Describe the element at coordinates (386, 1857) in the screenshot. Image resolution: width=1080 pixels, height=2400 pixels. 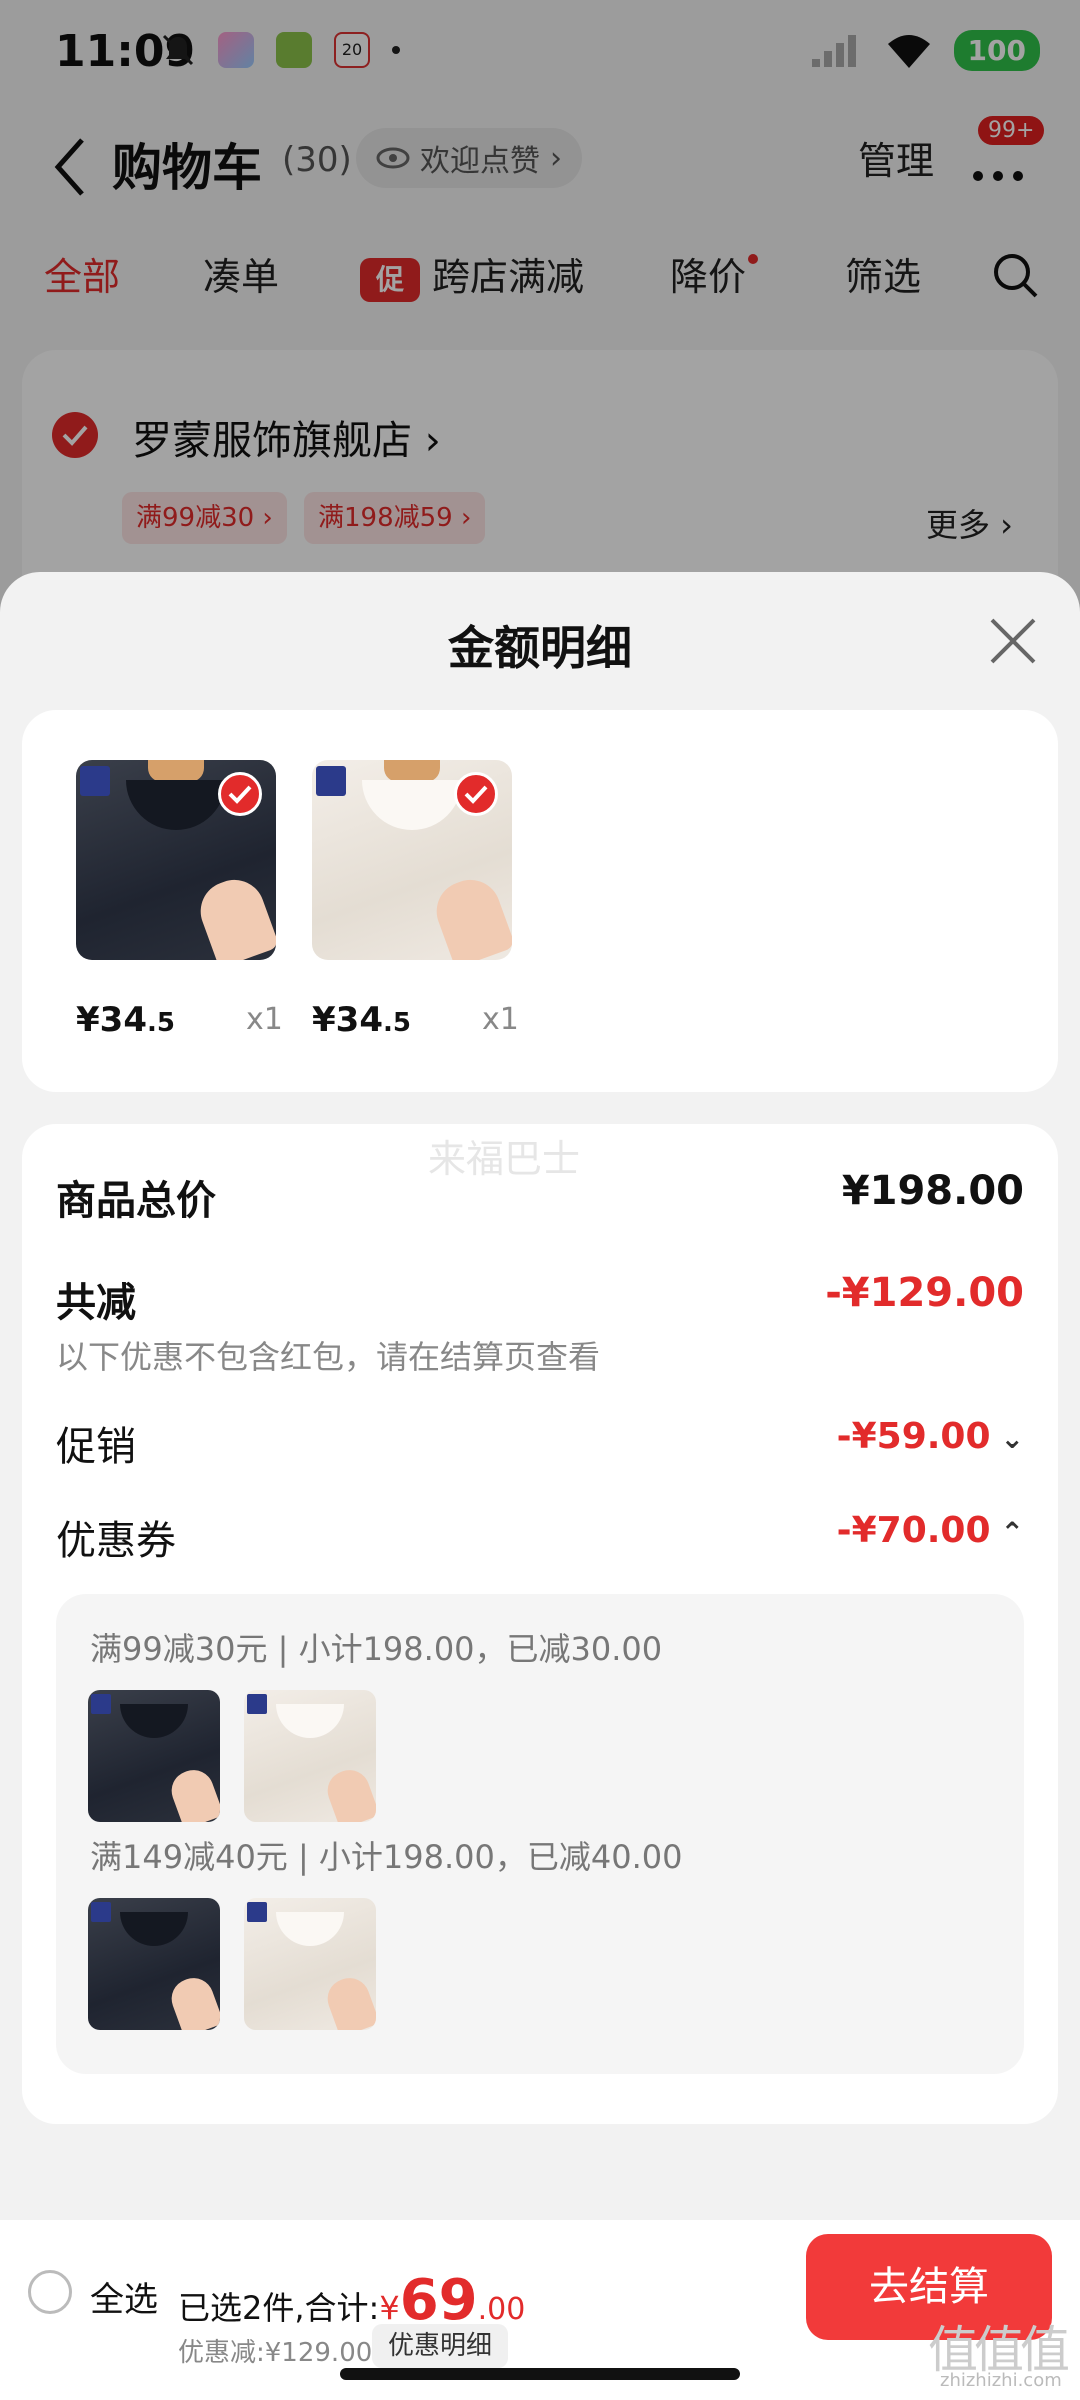
I see `coupon-rule-text: 满149减40元 | 小计198.00，已减40.00` at that location.